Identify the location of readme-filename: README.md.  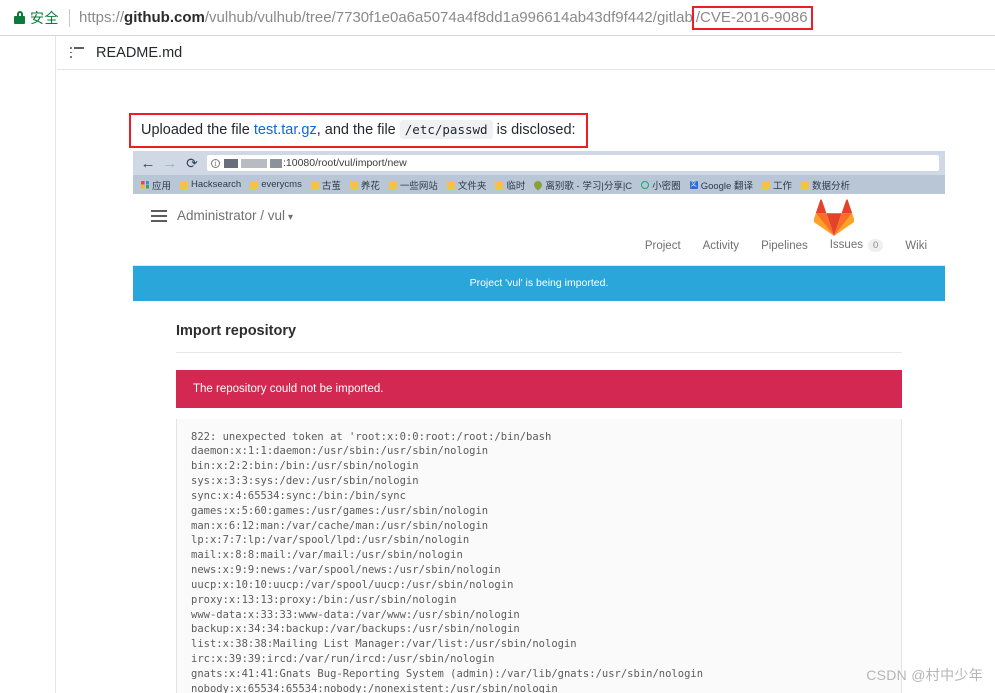
(139, 52).